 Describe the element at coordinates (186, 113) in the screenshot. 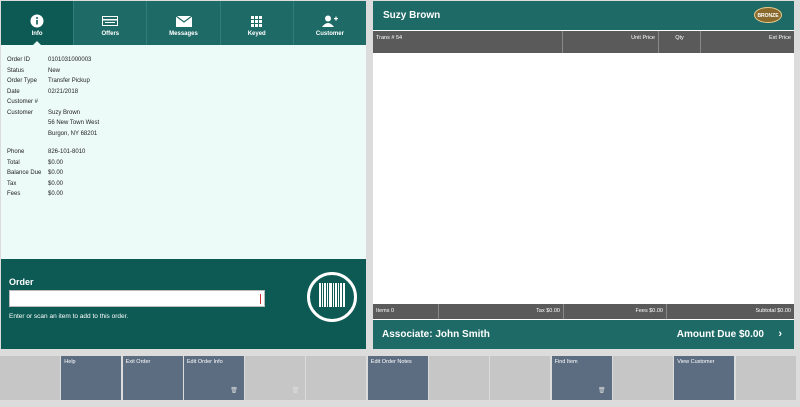

I see `detail-row: Customer Suzy Brown` at that location.